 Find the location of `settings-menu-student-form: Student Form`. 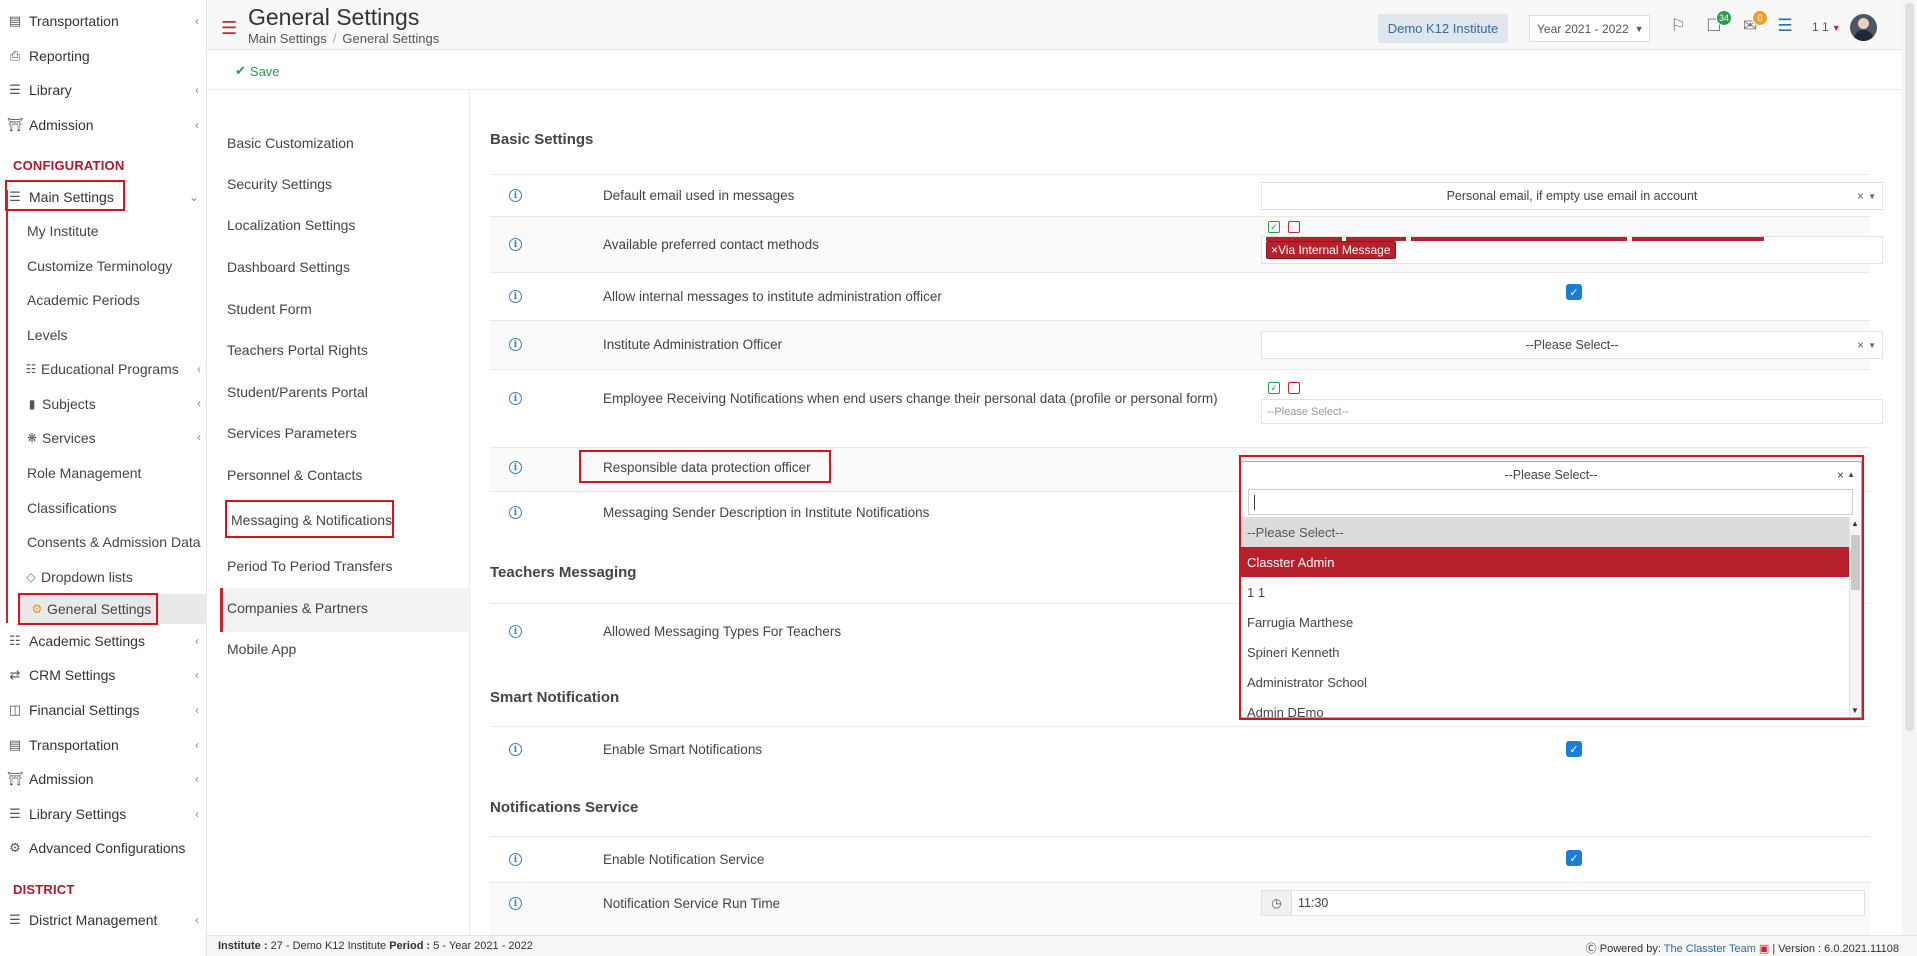

settings-menu-student-form: Student Form is located at coordinates (269, 309).